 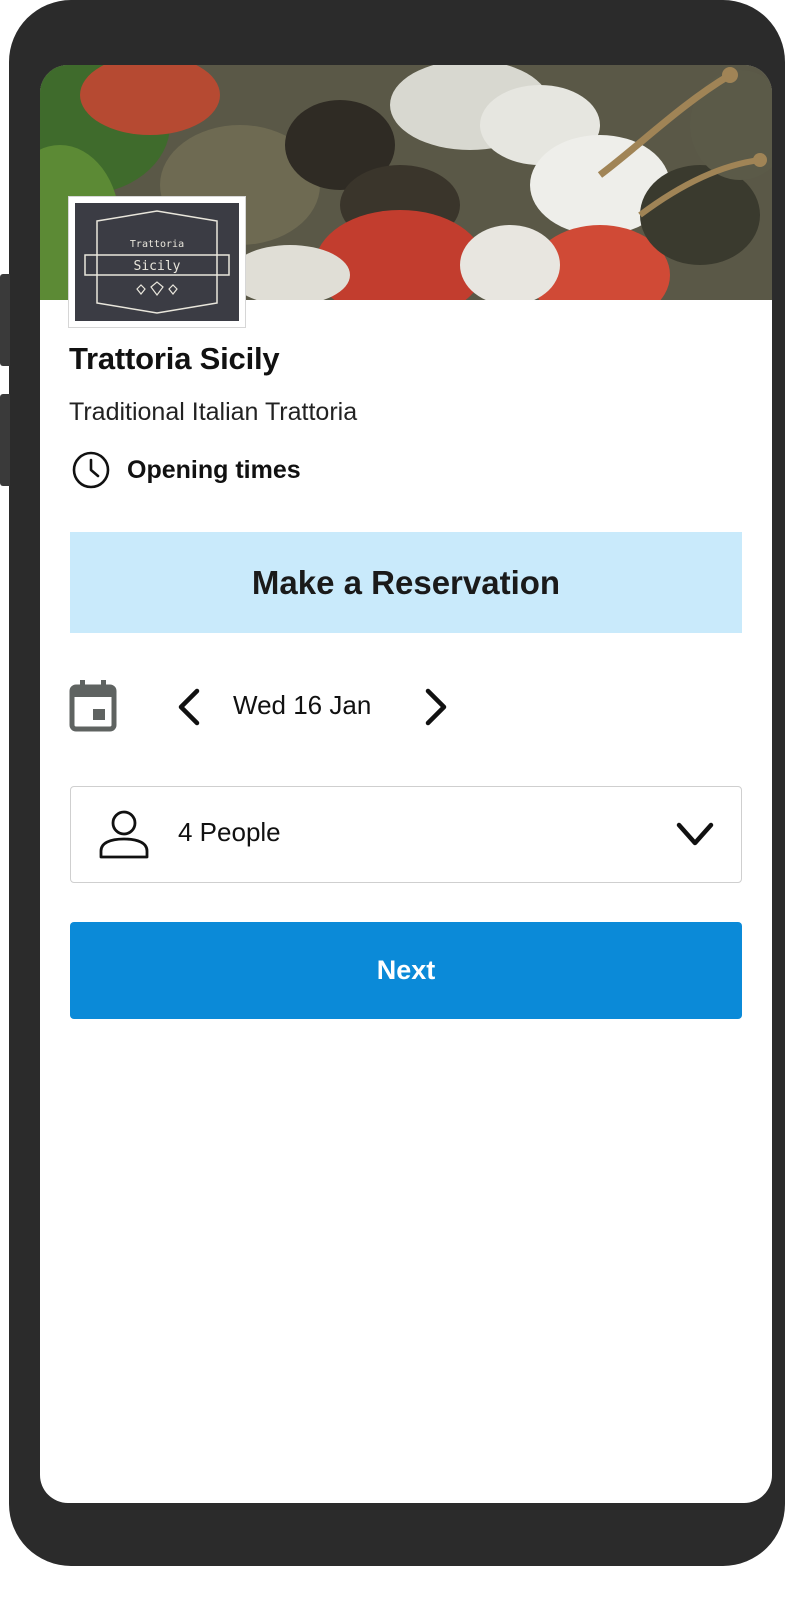 What do you see at coordinates (213, 412) in the screenshot?
I see `restaurant-tagline: Traditional Italian Trattoria` at bounding box center [213, 412].